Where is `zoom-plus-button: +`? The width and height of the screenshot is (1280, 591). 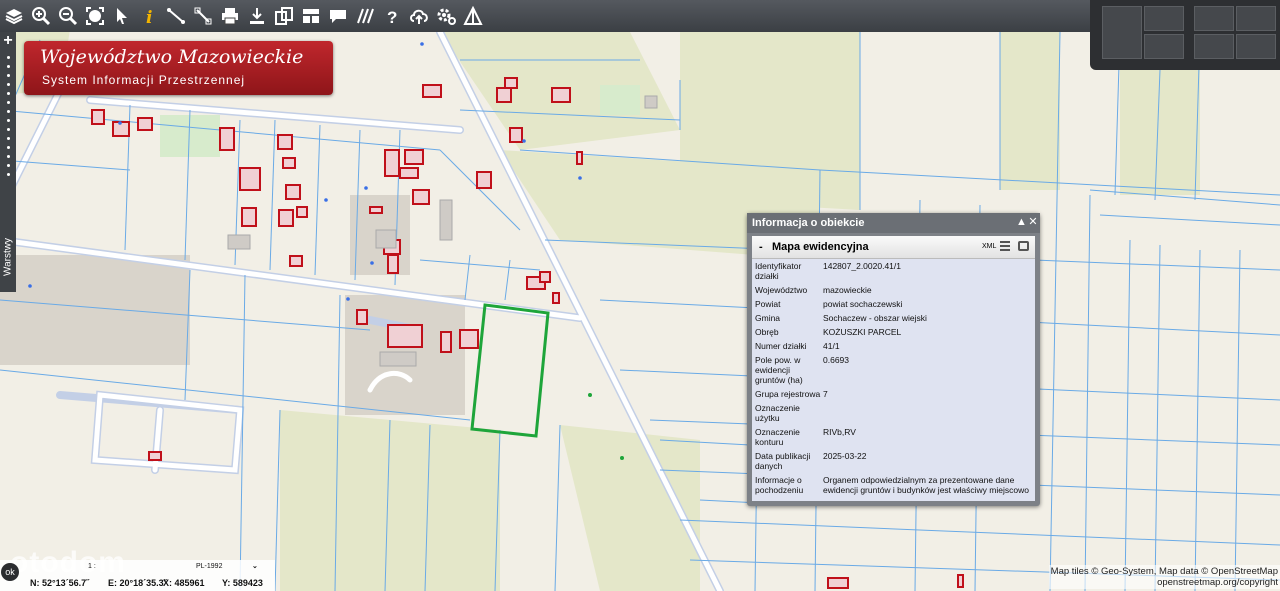
zoom-plus-button: + is located at coordinates (8, 41).